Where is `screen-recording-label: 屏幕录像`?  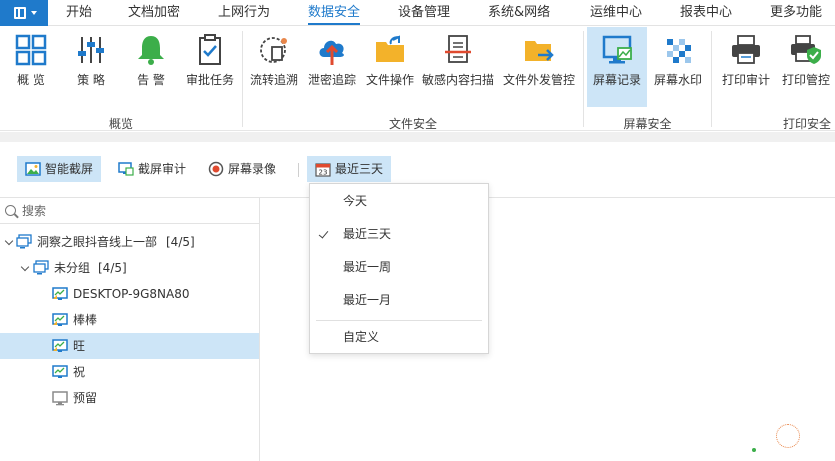
screen-recording-label: 屏幕录像 is located at coordinates (252, 169).